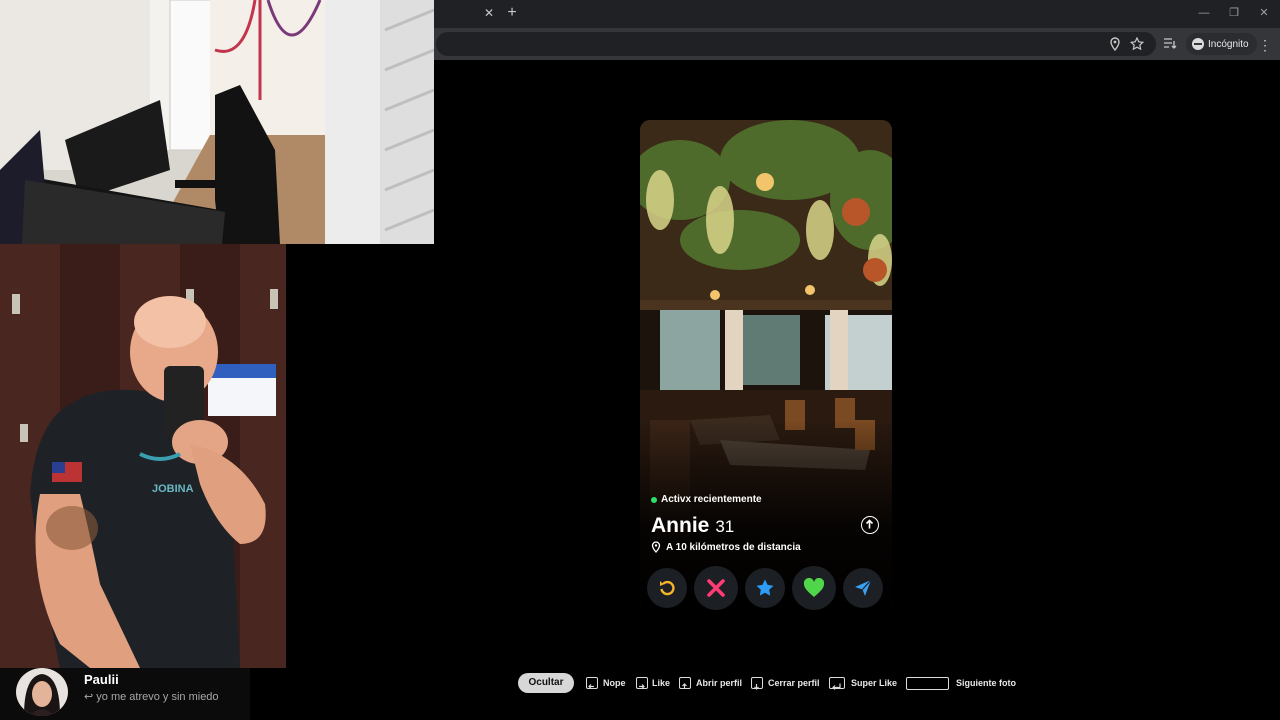 The height and width of the screenshot is (720, 1280). What do you see at coordinates (42, 692) in the screenshot?
I see `chat-user-avatar` at bounding box center [42, 692].